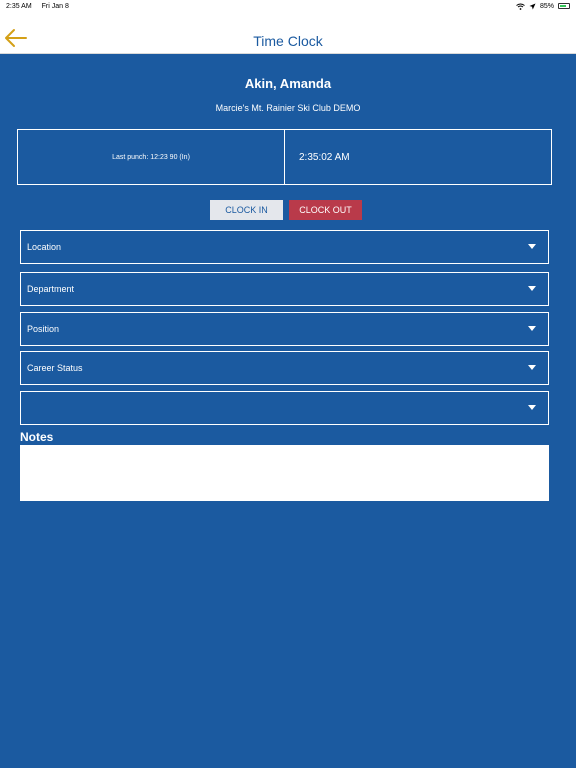  What do you see at coordinates (288, 6) in the screenshot?
I see `status-bar: 2:35 AM Fri Jan 8 85%` at bounding box center [288, 6].